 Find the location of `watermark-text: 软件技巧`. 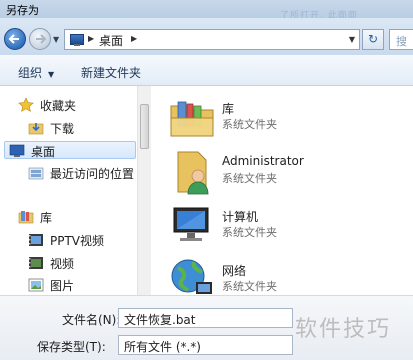

watermark-text: 软件技巧 is located at coordinates (343, 329).